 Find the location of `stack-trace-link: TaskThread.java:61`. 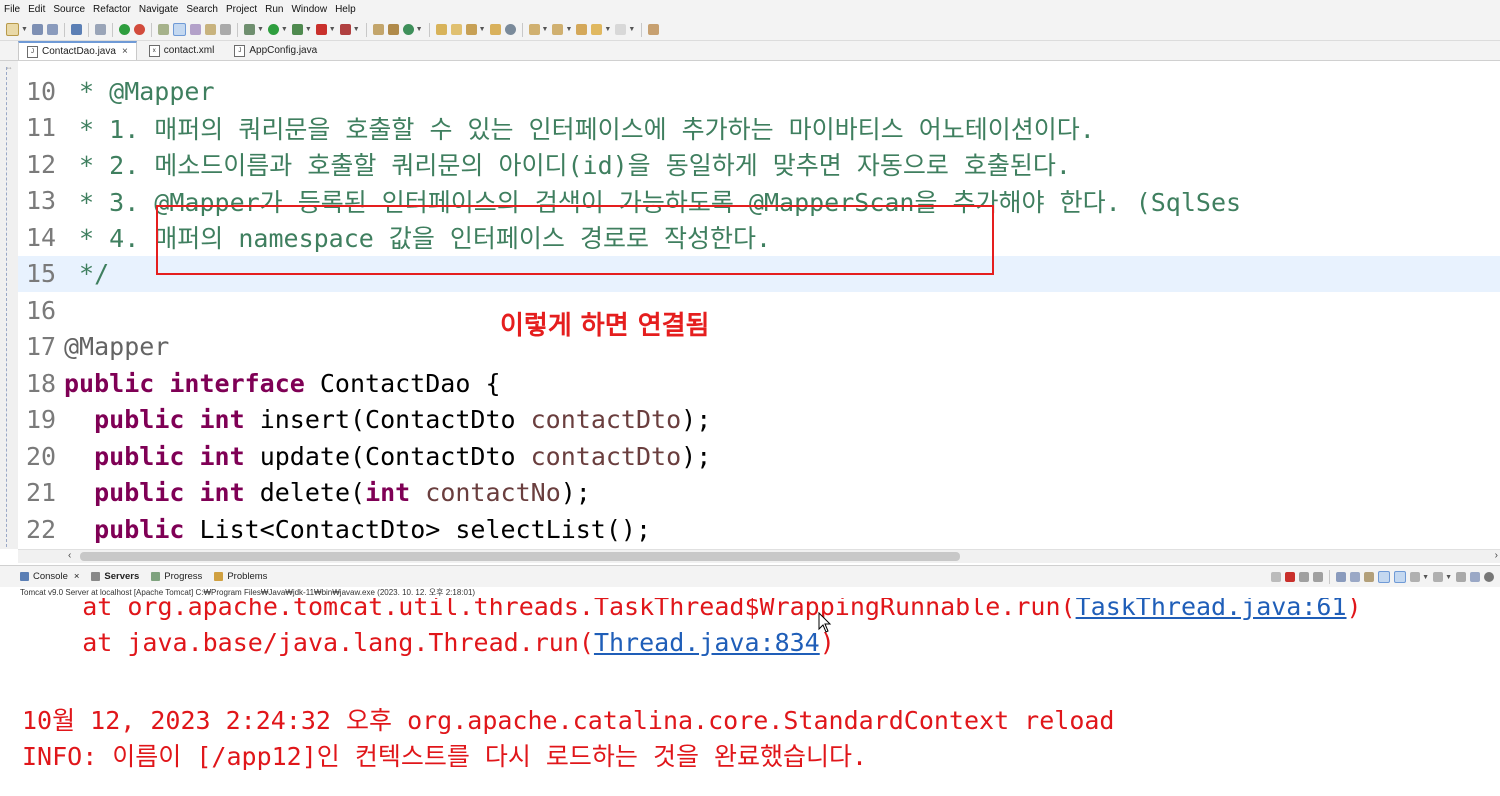

stack-trace-link: TaskThread.java:61 is located at coordinates (1211, 609).